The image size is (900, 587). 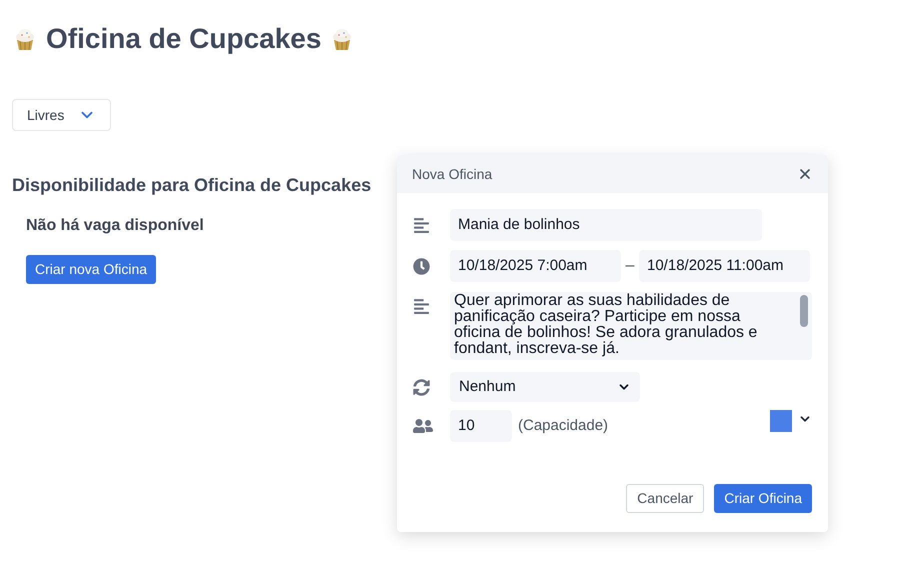 I want to click on description-field: Quer aprimorar as suas habilidades de panificação caseira? Participe em nossa oficina de bolinhos! Se adora granulados e fondant, inscreva-se já., so click(x=631, y=326).